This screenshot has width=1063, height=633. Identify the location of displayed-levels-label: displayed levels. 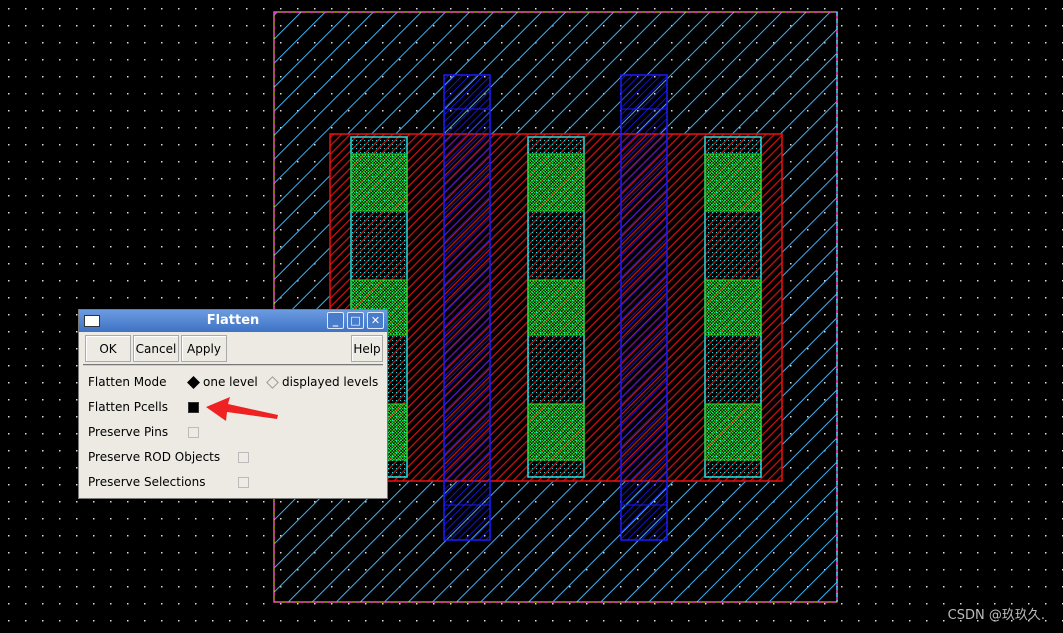
(330, 382).